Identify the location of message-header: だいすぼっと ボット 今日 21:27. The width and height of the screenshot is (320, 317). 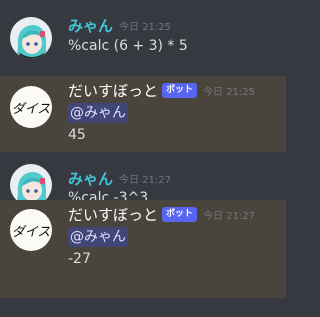
(161, 214).